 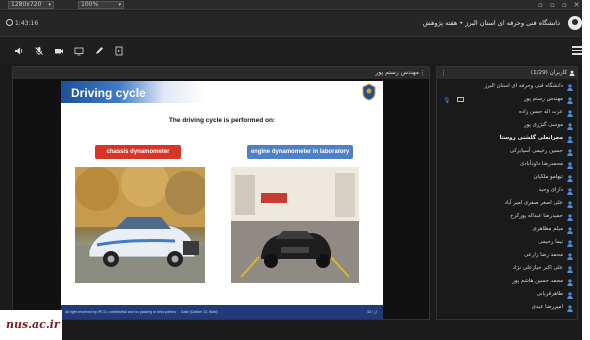 What do you see at coordinates (369, 92) in the screenshot?
I see `company-logo-icon` at bounding box center [369, 92].